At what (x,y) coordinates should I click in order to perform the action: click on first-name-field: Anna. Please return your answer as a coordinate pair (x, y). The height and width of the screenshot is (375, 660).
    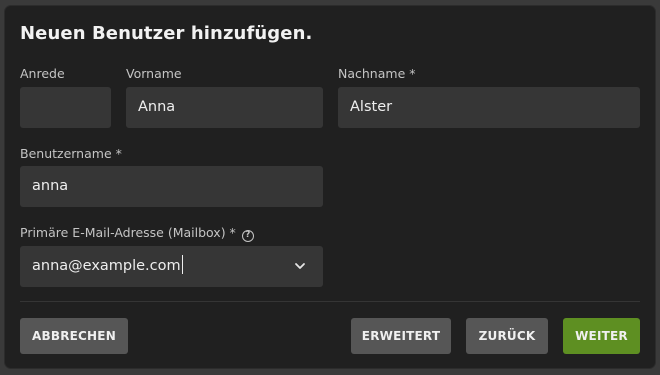
    Looking at the image, I should click on (224, 107).